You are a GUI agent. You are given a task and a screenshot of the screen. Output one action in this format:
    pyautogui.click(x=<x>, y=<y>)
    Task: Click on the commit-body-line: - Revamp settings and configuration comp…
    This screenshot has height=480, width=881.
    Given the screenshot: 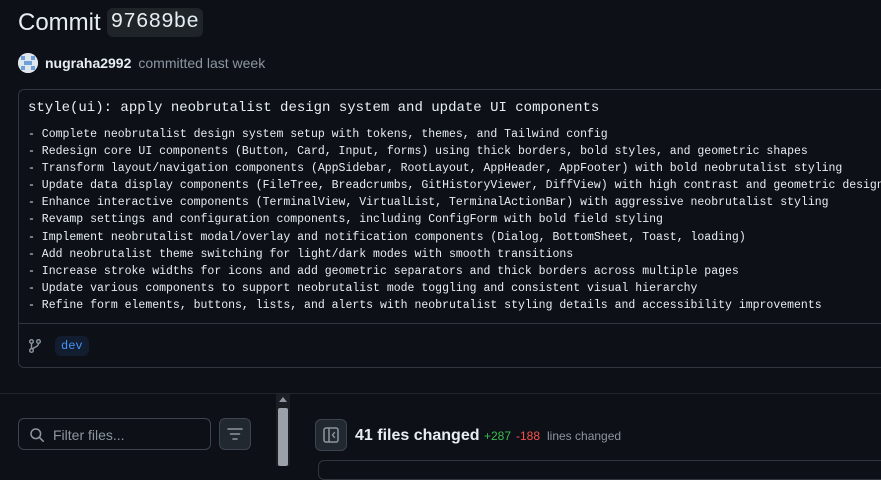 What is the action you would take?
    pyautogui.click(x=345, y=220)
    